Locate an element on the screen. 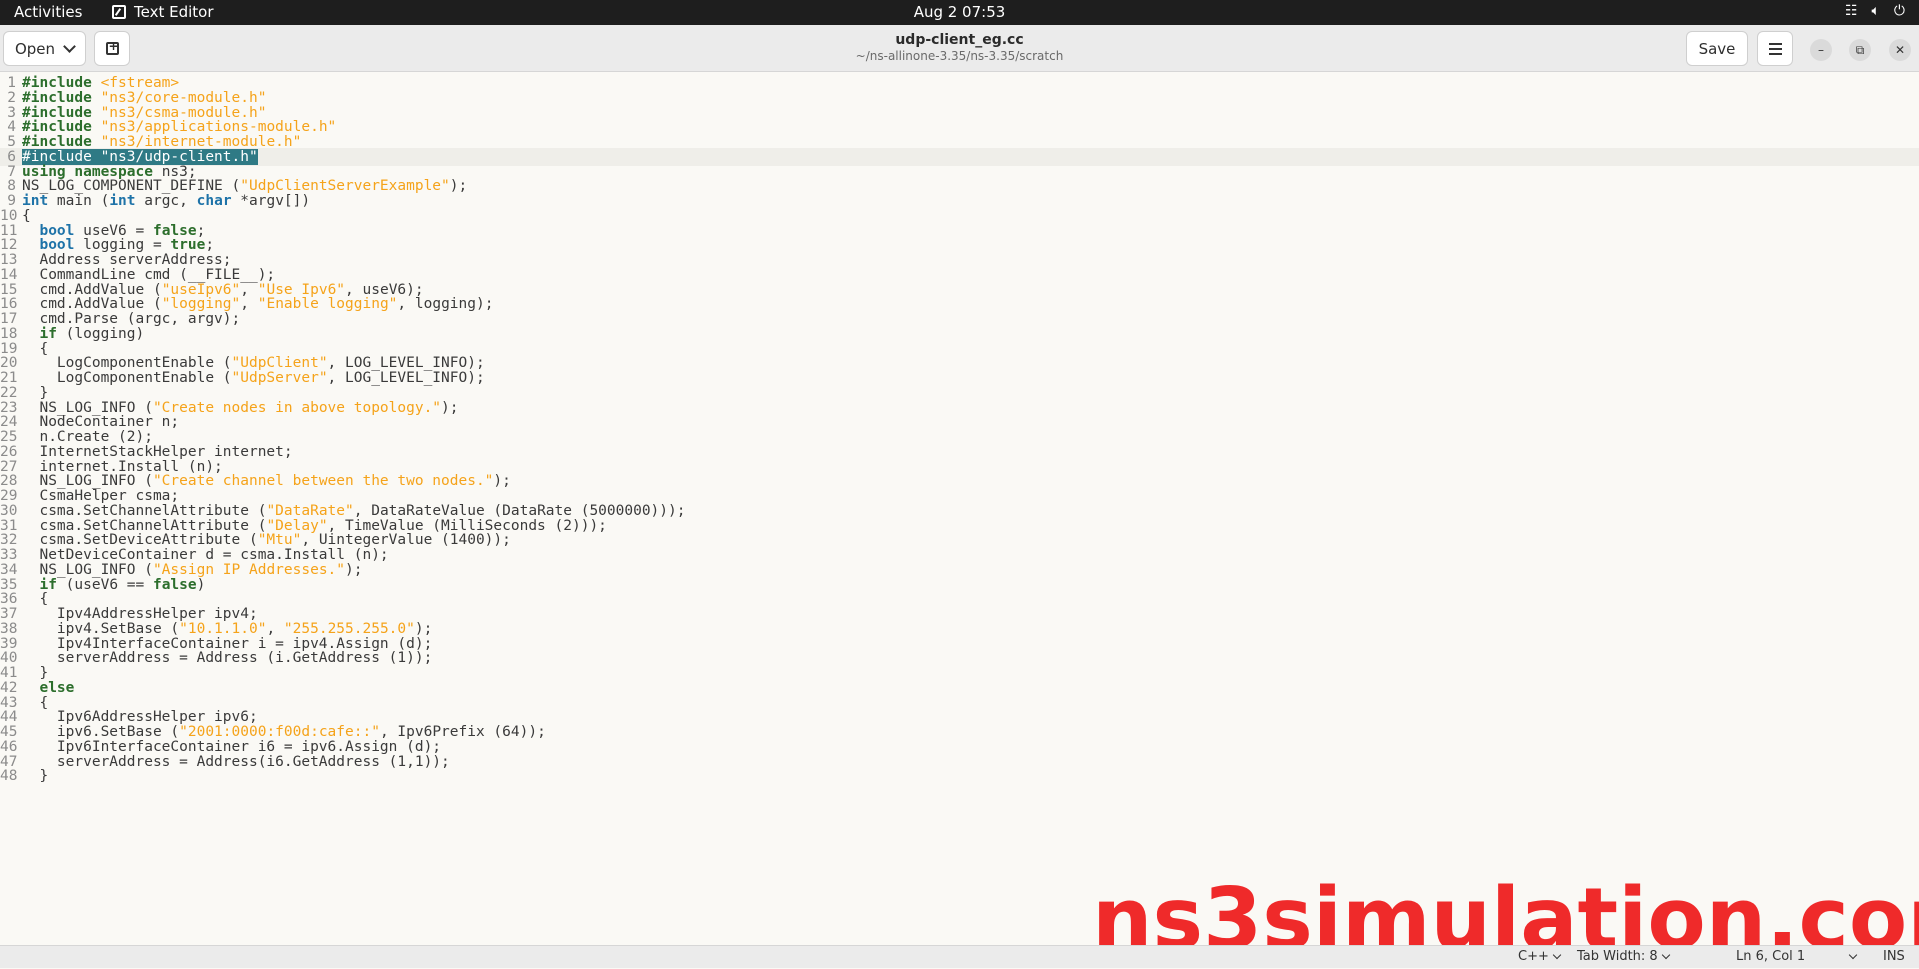  cursor-position-selector: Ln 6, Col 1 is located at coordinates (1797, 956).